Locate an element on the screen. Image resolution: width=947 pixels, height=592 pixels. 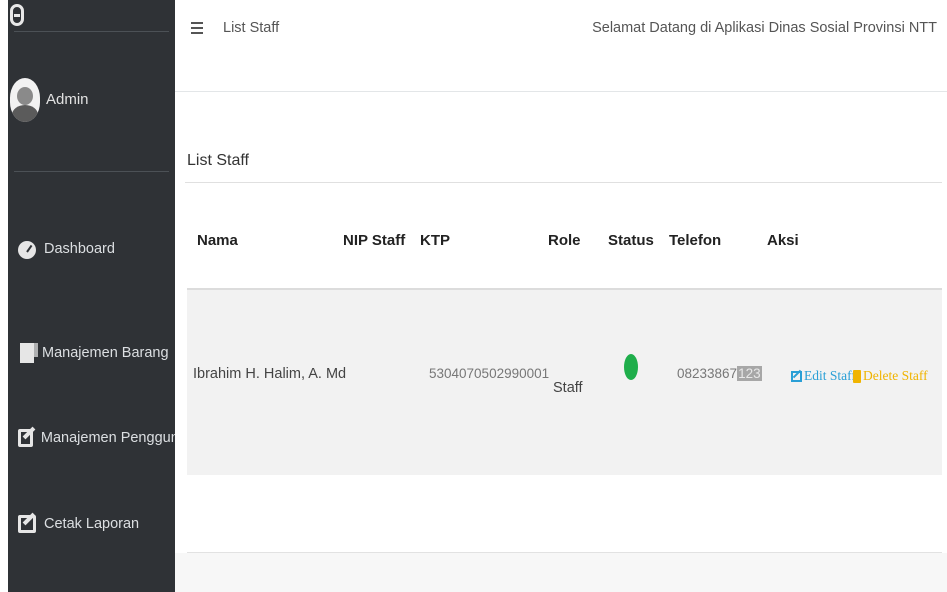
column-header-telefon: Telefon is located at coordinates (695, 240).